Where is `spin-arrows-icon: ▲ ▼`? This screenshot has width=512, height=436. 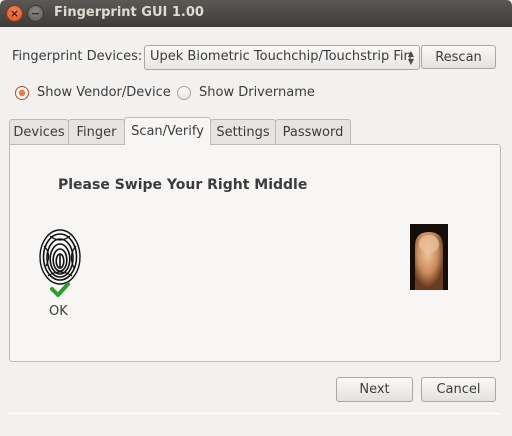
spin-arrows-icon: ▲ ▼ is located at coordinates (410, 57).